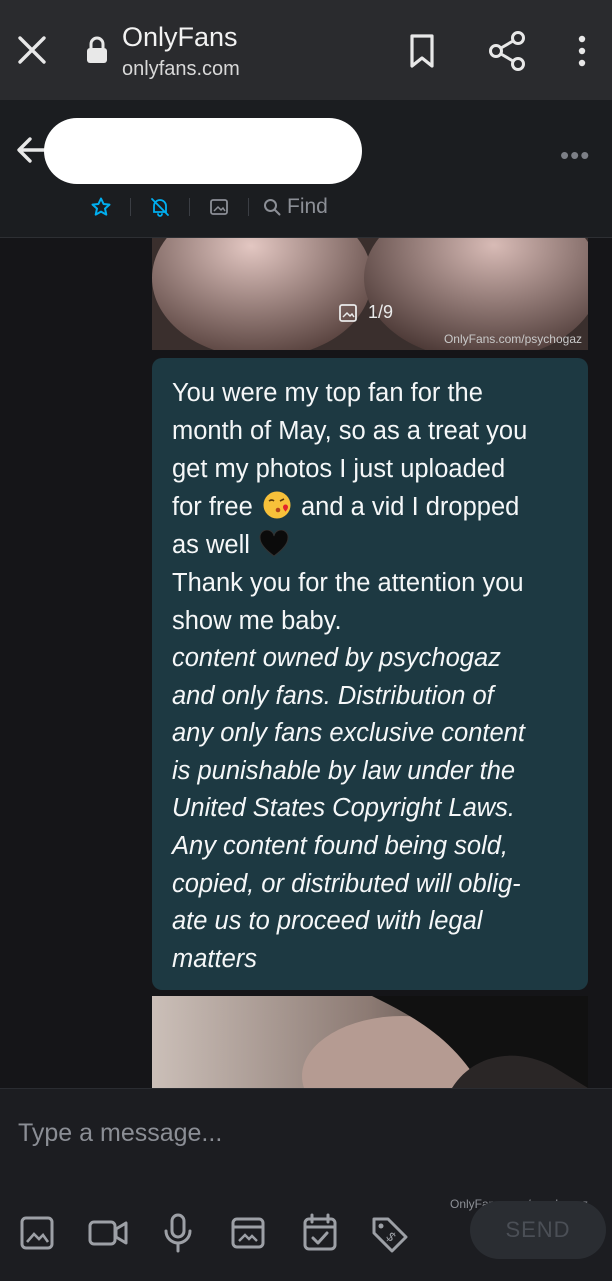 This screenshot has height=1281, width=612. Describe the element at coordinates (257, 621) in the screenshot. I see `message-line: show me baby.` at that location.